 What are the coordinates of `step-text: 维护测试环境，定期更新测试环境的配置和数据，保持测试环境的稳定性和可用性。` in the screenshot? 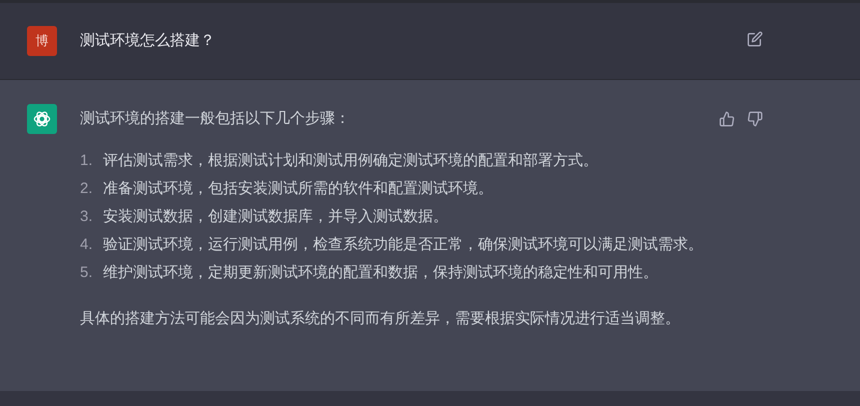 It's located at (380, 273).